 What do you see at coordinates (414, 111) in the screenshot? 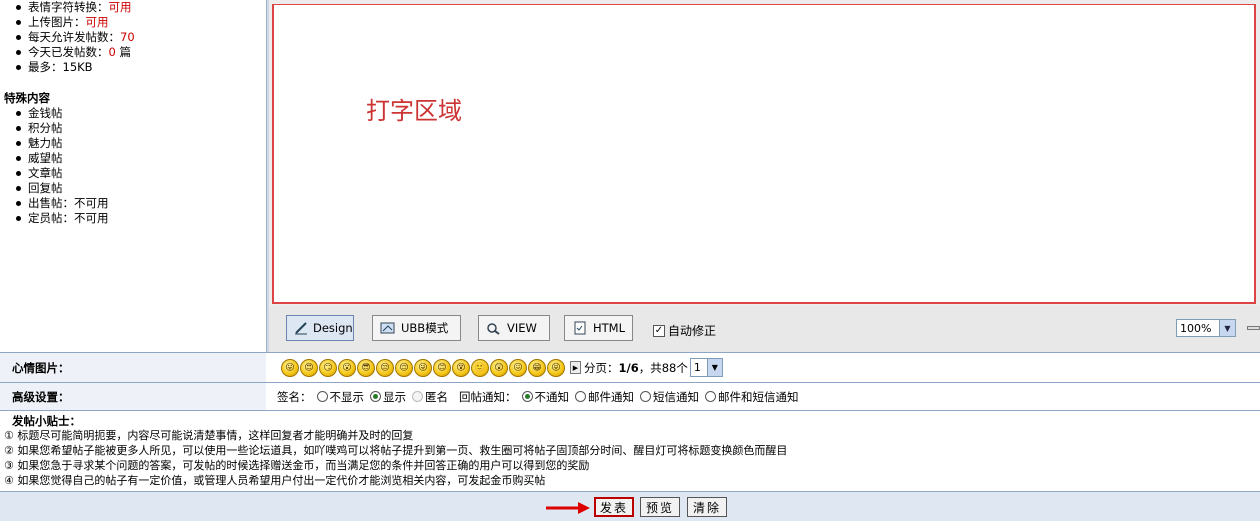
I see `typing-area-annotation: 打字区域` at bounding box center [414, 111].